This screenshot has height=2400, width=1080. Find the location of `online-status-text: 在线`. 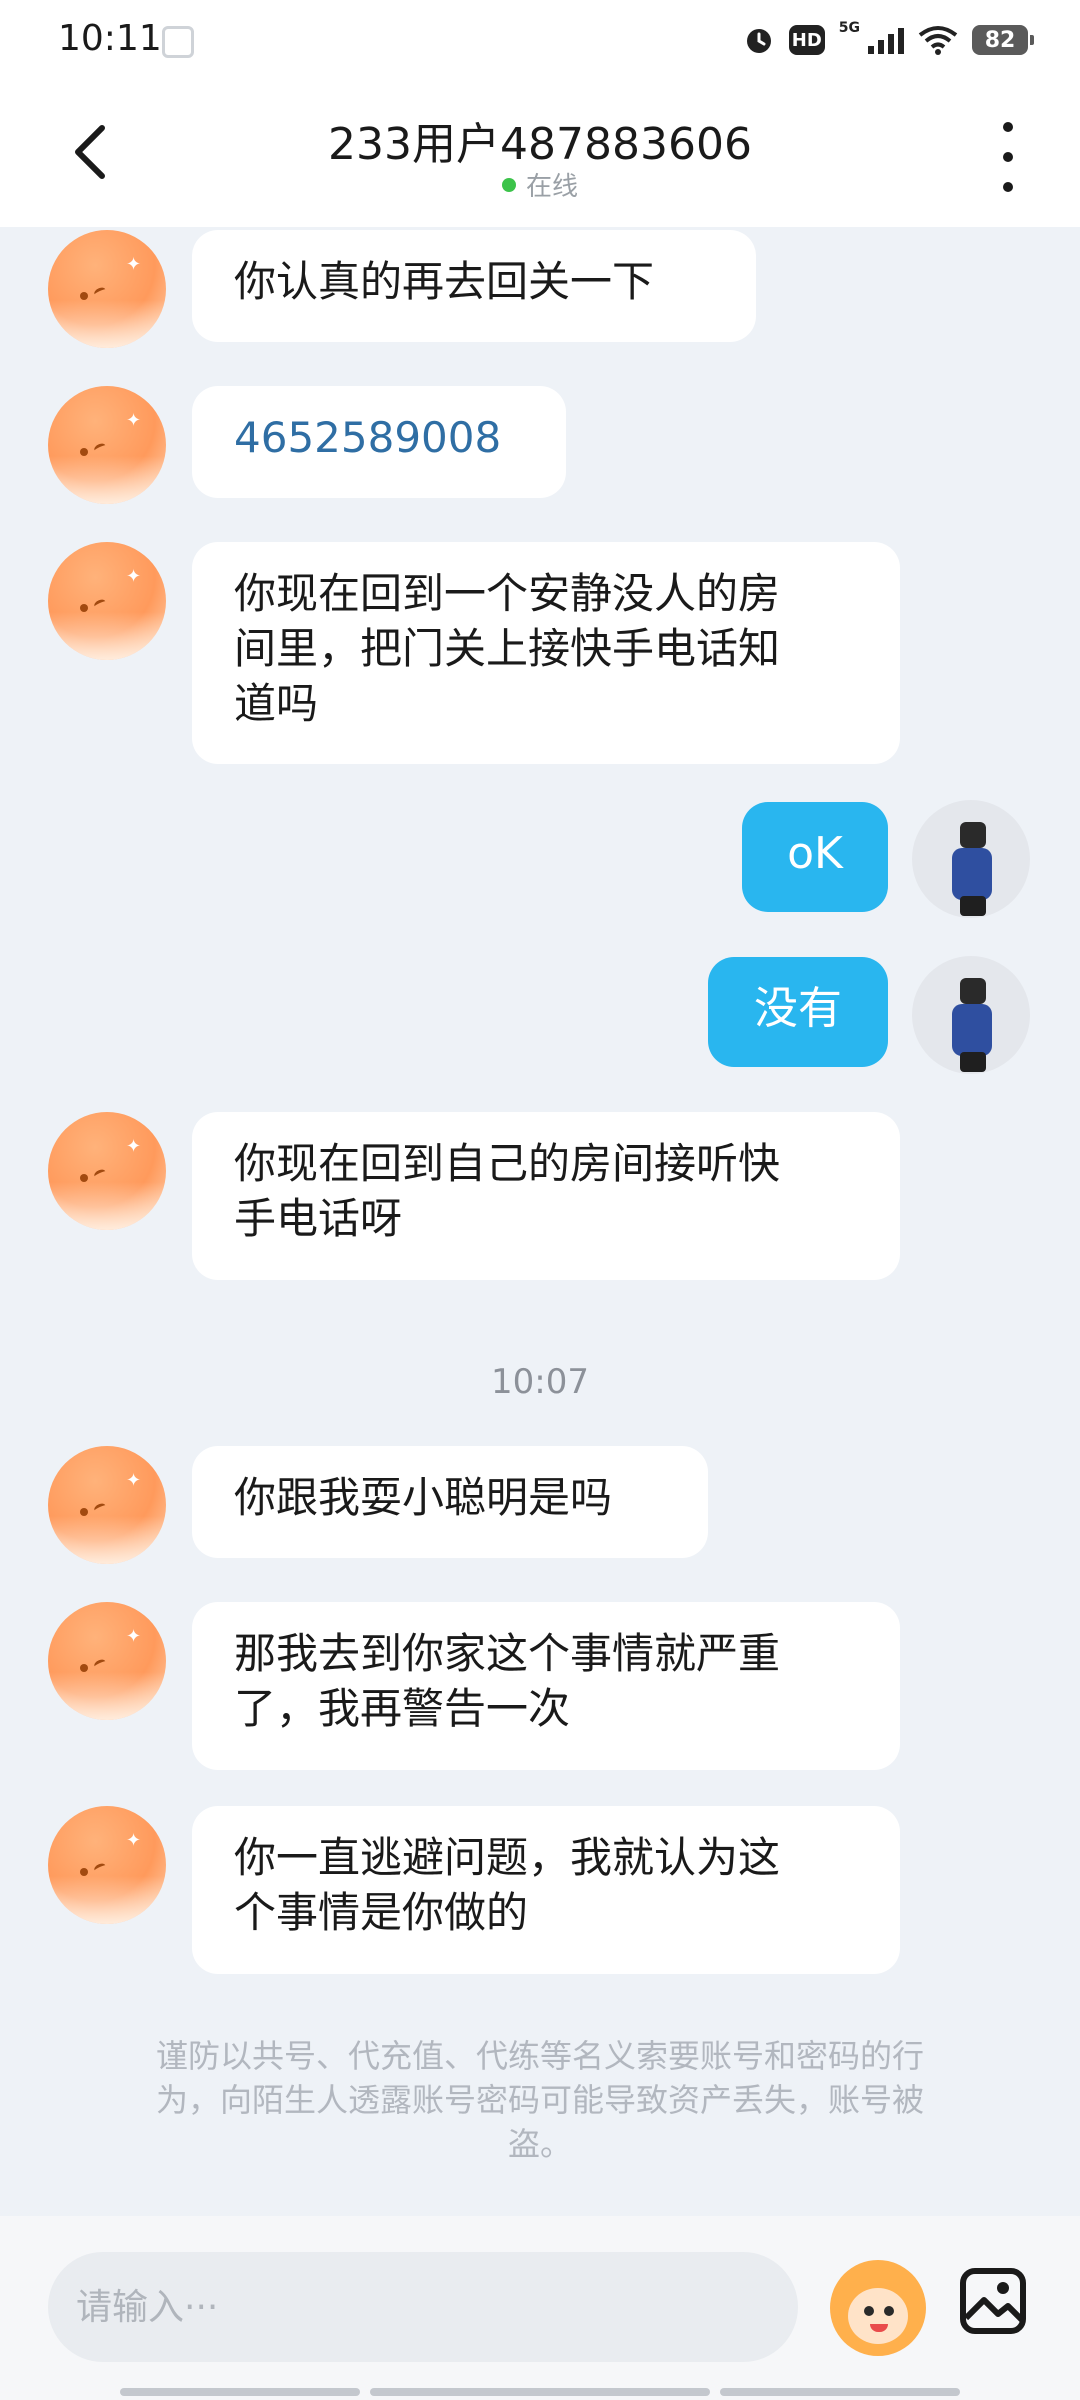

online-status-text: 在线 is located at coordinates (551, 187).